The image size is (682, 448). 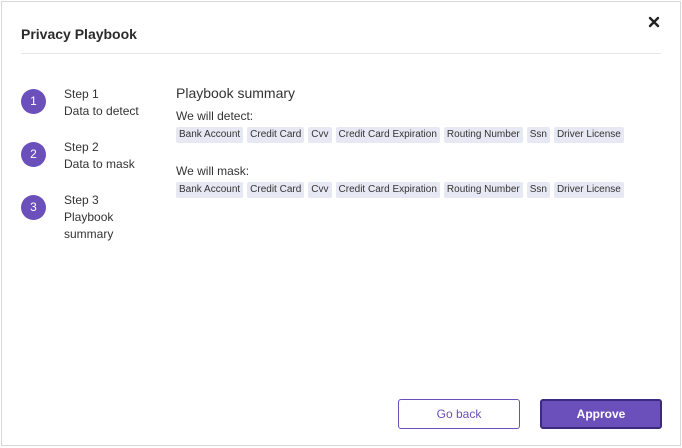 What do you see at coordinates (236, 93) in the screenshot?
I see `summary-title: Playbook summary` at bounding box center [236, 93].